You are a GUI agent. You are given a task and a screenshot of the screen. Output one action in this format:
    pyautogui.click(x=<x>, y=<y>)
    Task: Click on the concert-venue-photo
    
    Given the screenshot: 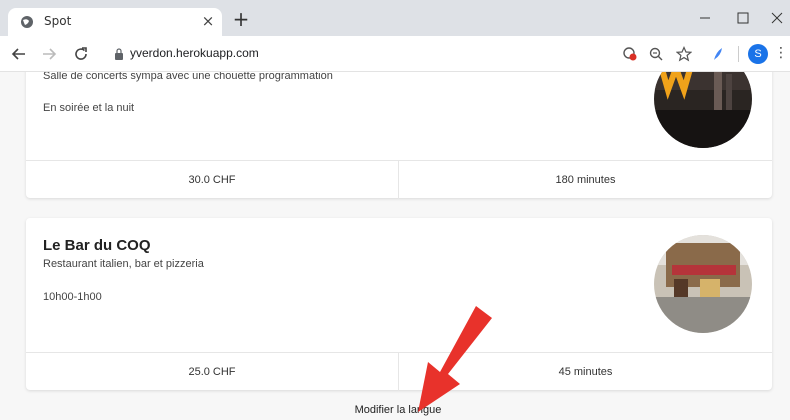 What is the action you would take?
    pyautogui.click(x=703, y=110)
    